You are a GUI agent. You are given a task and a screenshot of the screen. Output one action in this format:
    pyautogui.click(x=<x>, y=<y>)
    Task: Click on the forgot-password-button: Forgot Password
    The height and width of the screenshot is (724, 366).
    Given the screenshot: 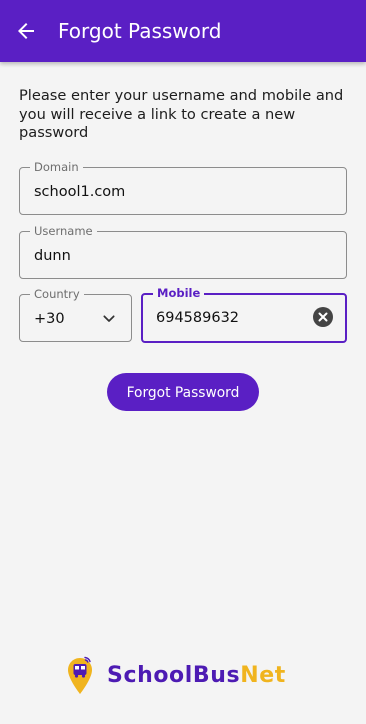 What is the action you would take?
    pyautogui.click(x=183, y=392)
    